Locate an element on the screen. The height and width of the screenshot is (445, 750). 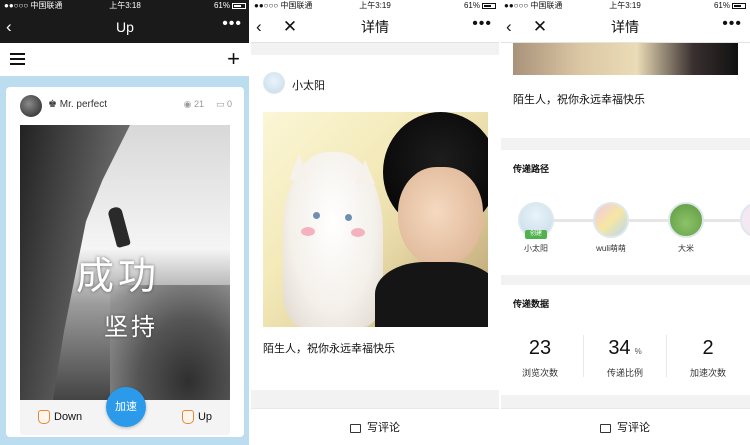
stat-value: 34 is located at coordinates (619, 348).